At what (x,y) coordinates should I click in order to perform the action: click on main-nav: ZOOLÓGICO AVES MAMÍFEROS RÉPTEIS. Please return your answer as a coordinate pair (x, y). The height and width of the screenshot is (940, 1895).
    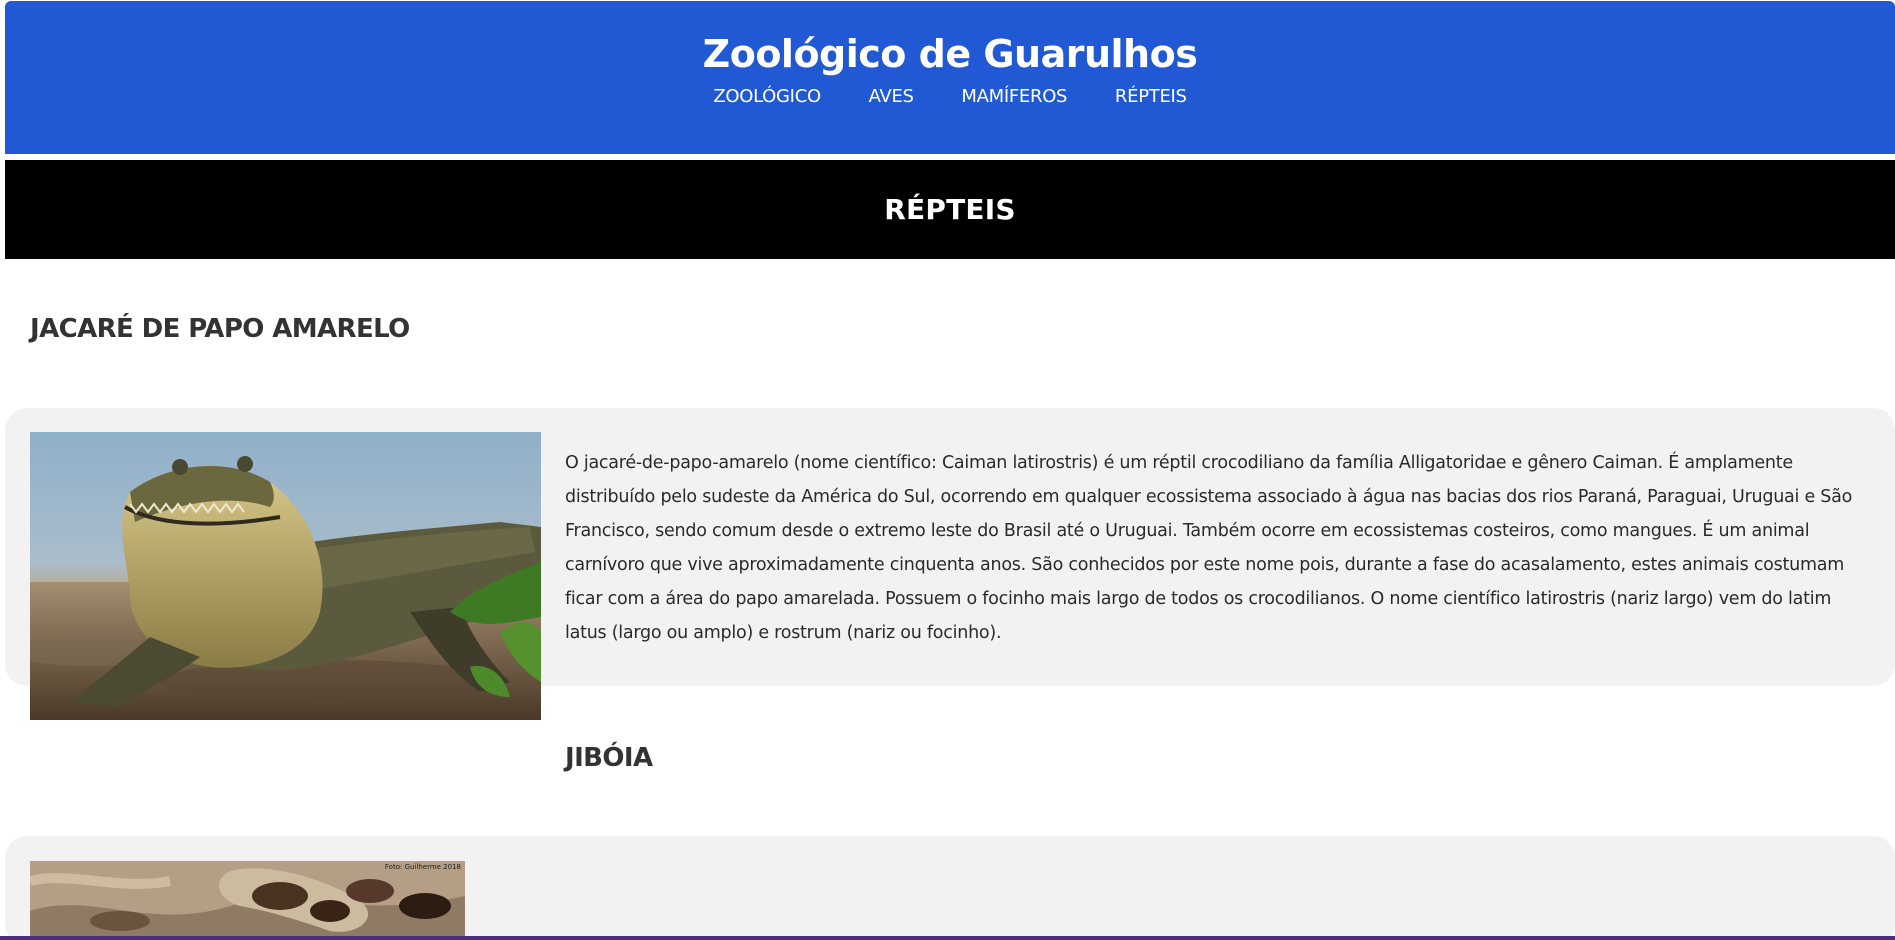
    Looking at the image, I should click on (950, 96).